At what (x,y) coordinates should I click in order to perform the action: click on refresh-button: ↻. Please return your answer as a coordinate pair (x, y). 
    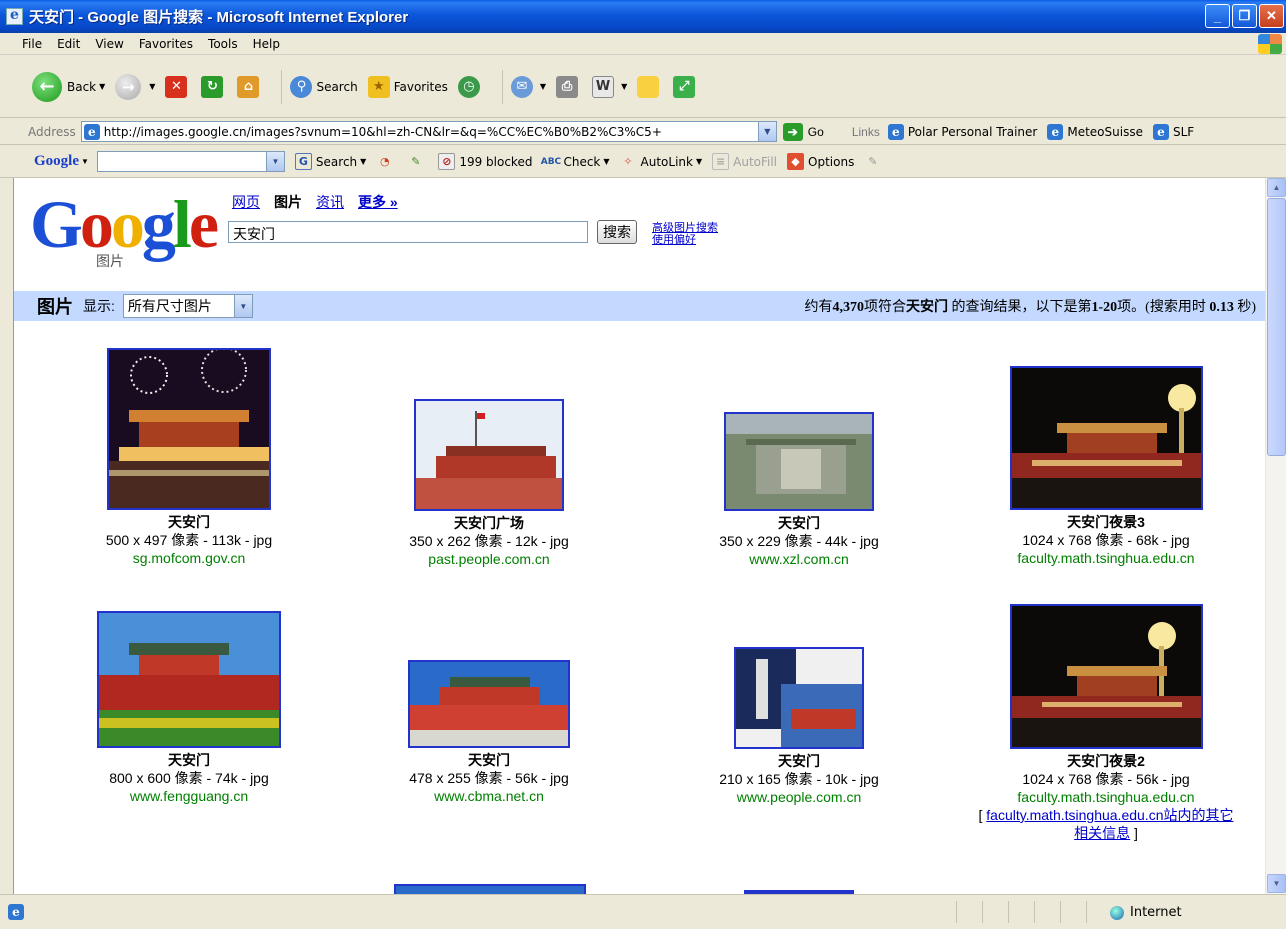
    Looking at the image, I should click on (214, 86).